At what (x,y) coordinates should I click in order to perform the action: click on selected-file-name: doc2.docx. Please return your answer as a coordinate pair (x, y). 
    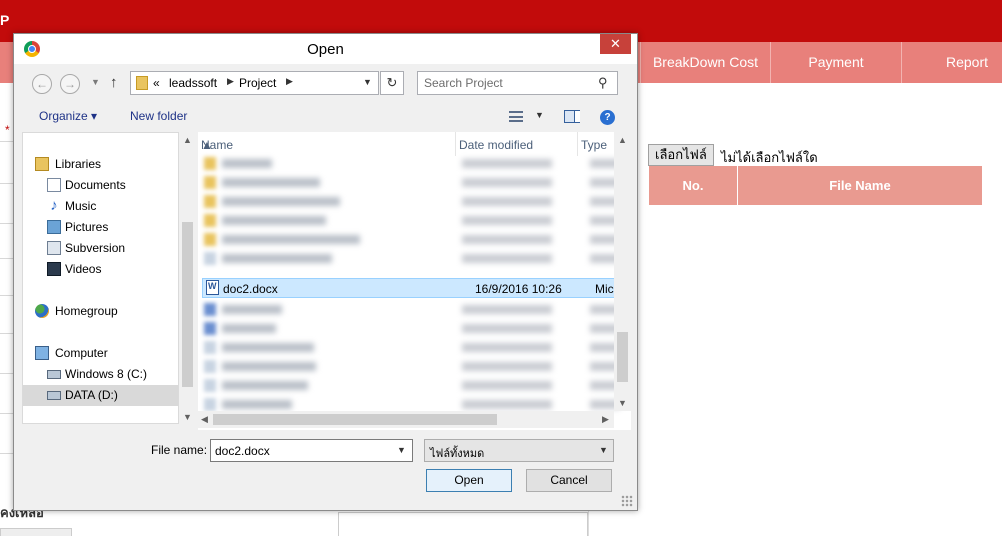
    Looking at the image, I should click on (250, 289).